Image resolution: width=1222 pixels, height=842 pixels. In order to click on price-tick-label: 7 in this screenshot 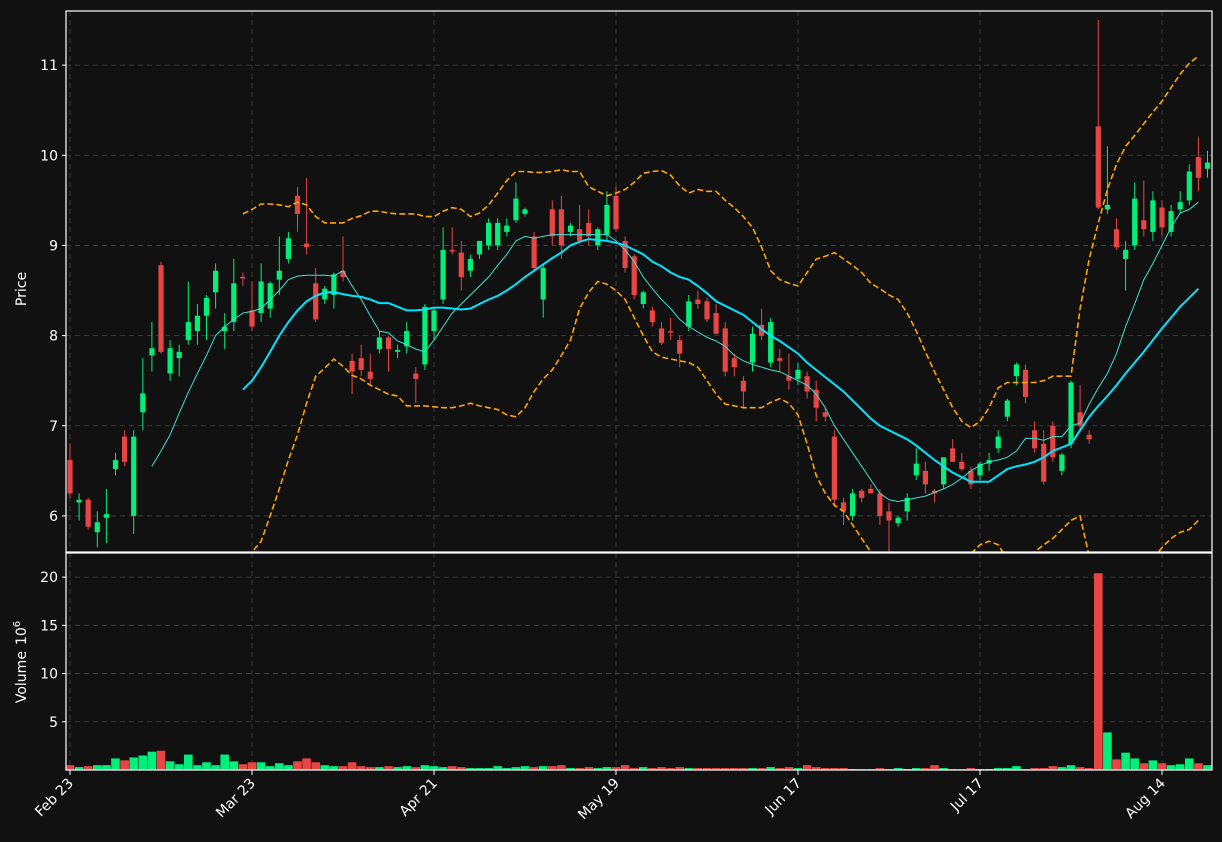, I will do `click(53, 427)`.